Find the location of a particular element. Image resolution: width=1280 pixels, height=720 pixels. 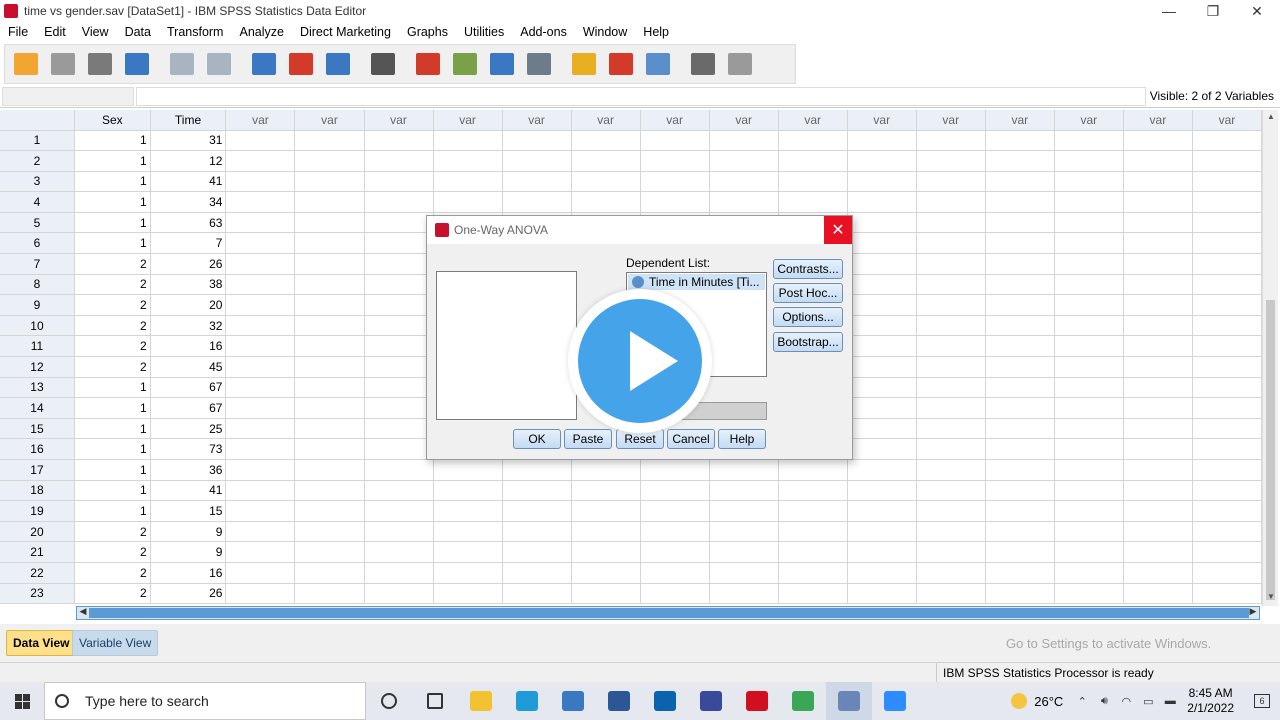

dialog-recall-button is located at coordinates (137, 64).